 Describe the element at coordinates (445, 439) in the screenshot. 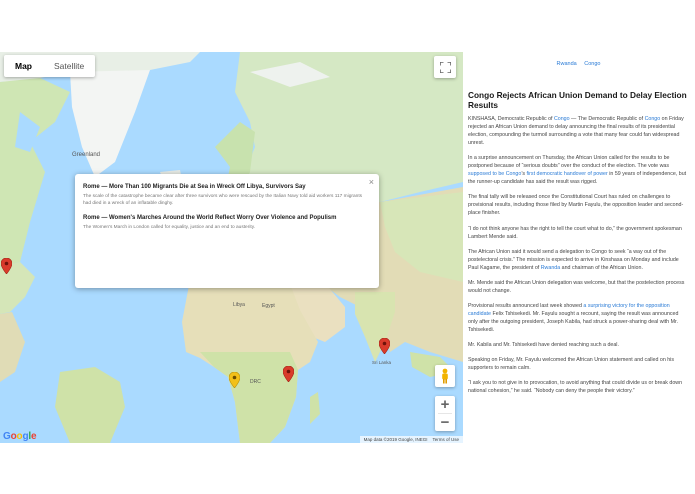

I see `terms-link: Terms of Use` at that location.